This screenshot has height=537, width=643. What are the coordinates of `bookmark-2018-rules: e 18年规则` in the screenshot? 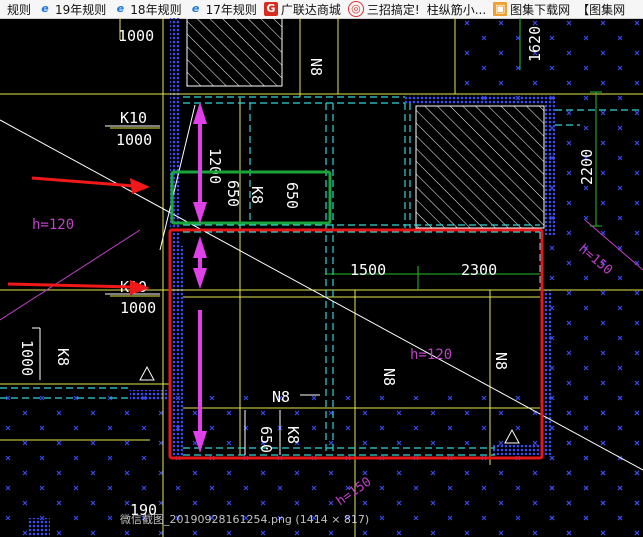 It's located at (148, 9).